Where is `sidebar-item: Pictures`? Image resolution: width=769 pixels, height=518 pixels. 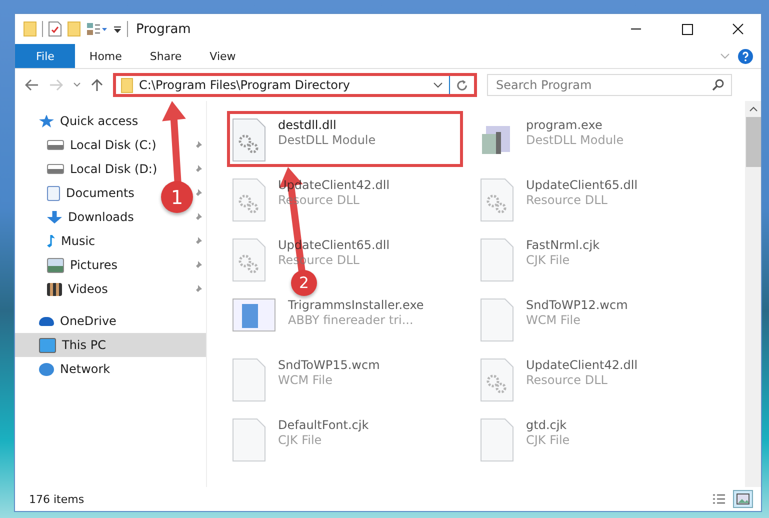 sidebar-item: Pictures is located at coordinates (70, 265).